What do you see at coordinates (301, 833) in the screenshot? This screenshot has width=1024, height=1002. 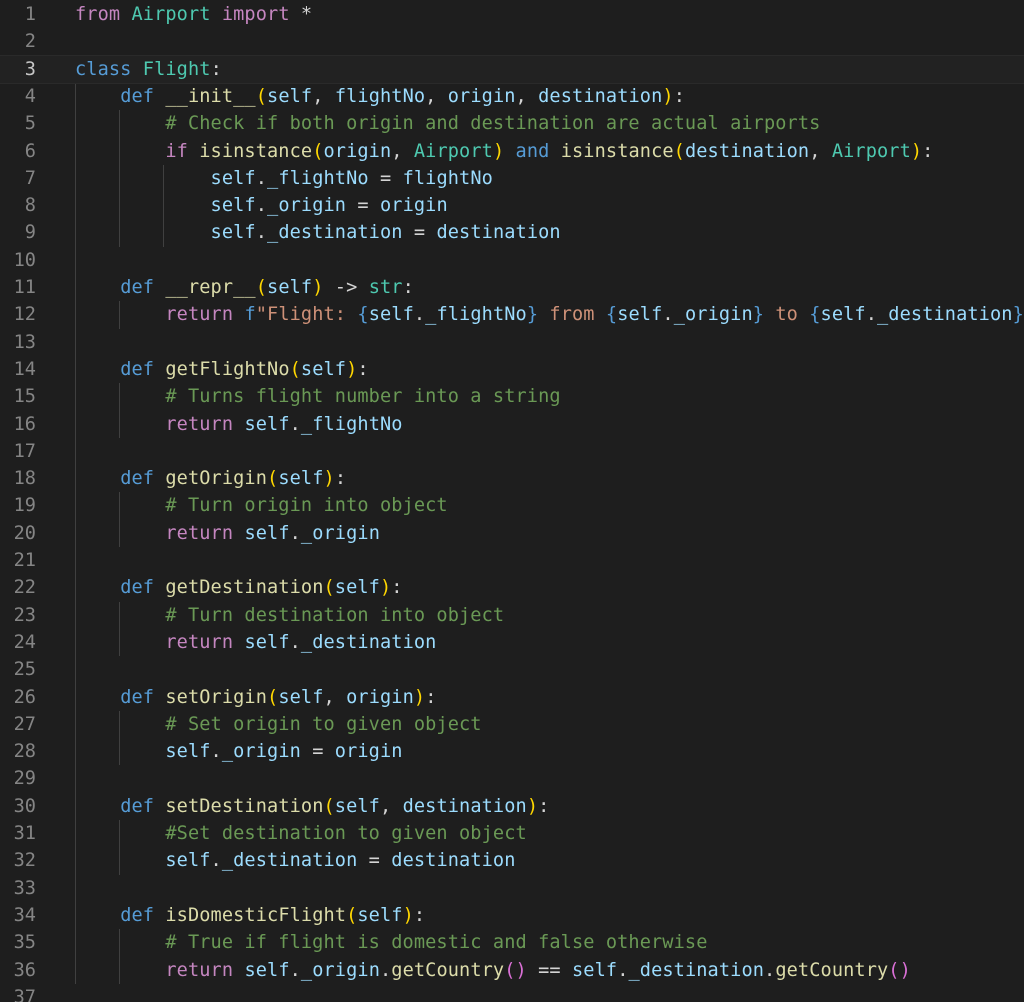 I see `code-text: #Set destination to given object` at bounding box center [301, 833].